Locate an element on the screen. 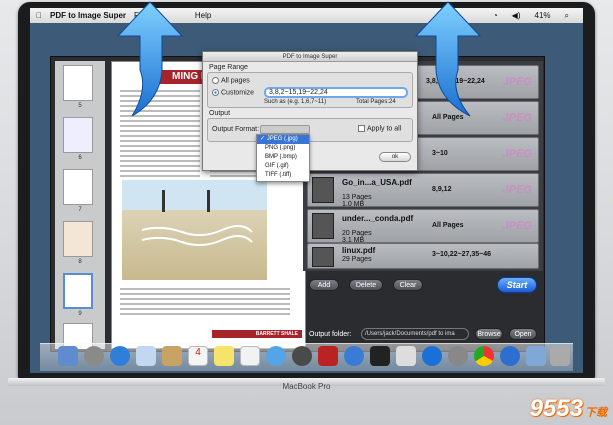 The image size is (613, 425). page-range: 3~10,22~27,35~46 is located at coordinates (461, 254).